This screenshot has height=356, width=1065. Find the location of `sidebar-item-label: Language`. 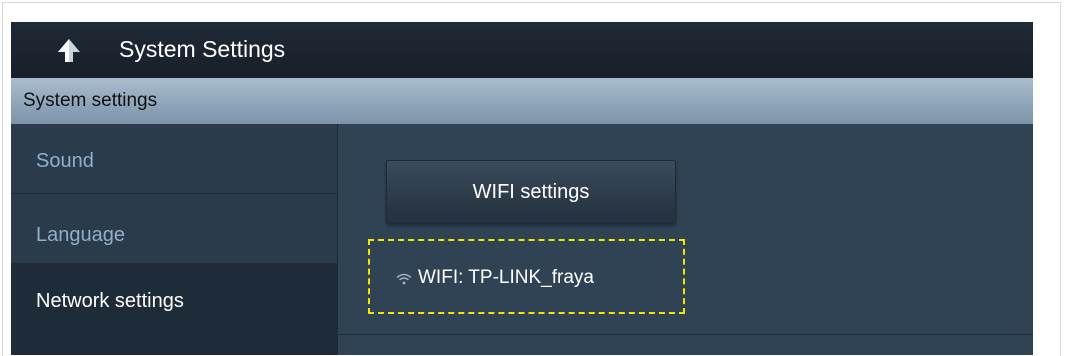

sidebar-item-label: Language is located at coordinates (80, 235).